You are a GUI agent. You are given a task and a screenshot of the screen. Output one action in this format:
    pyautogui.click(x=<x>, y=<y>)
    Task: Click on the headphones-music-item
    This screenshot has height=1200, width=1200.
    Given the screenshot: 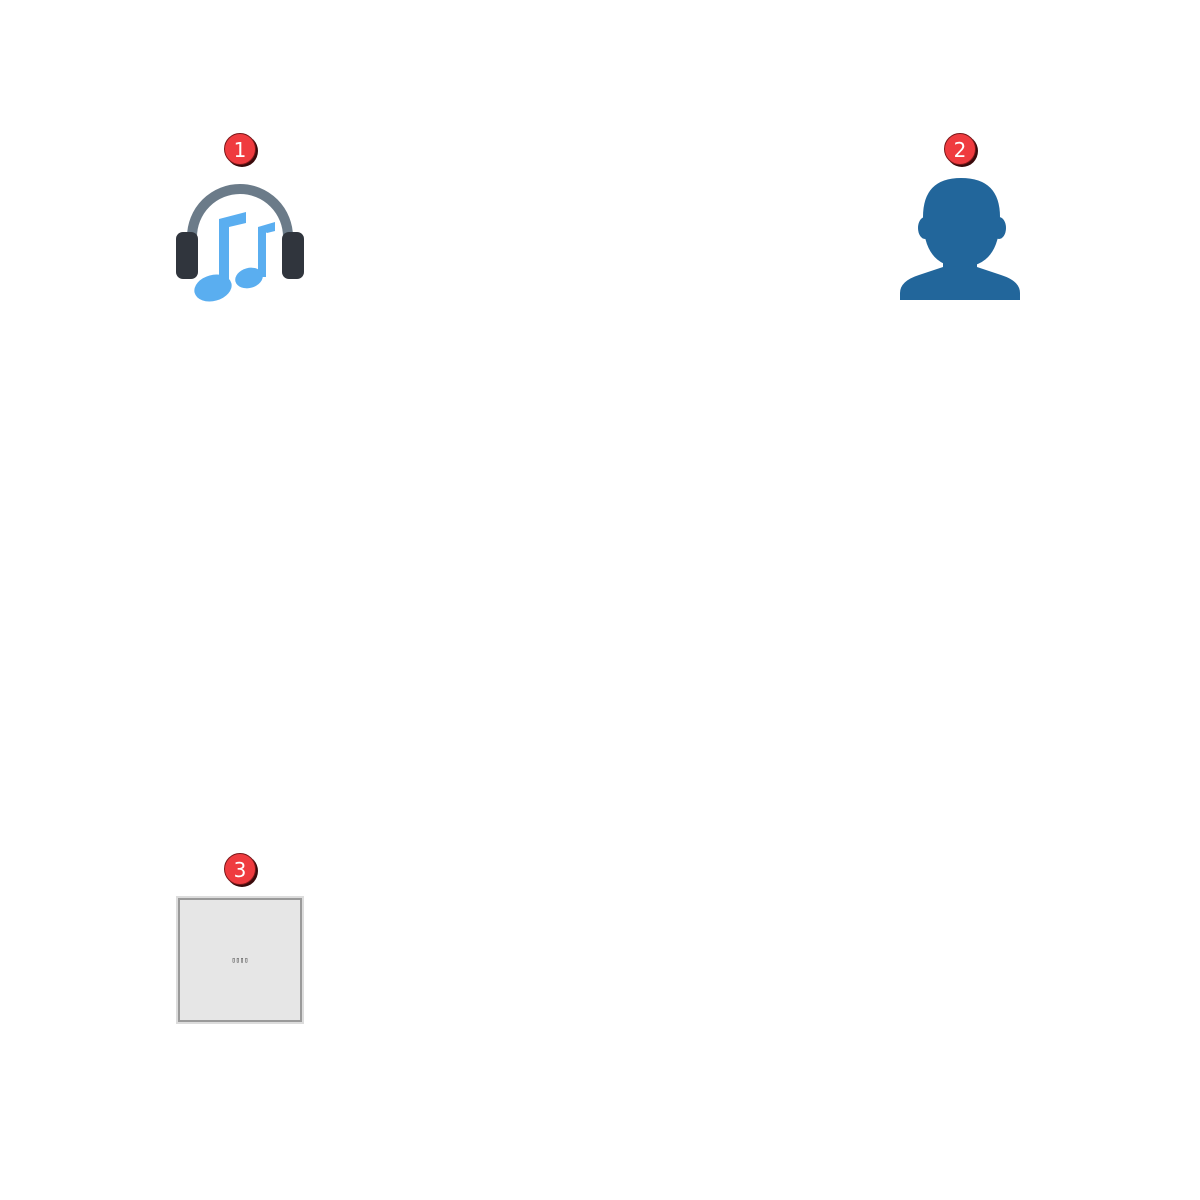 What is the action you would take?
    pyautogui.click(x=240, y=240)
    